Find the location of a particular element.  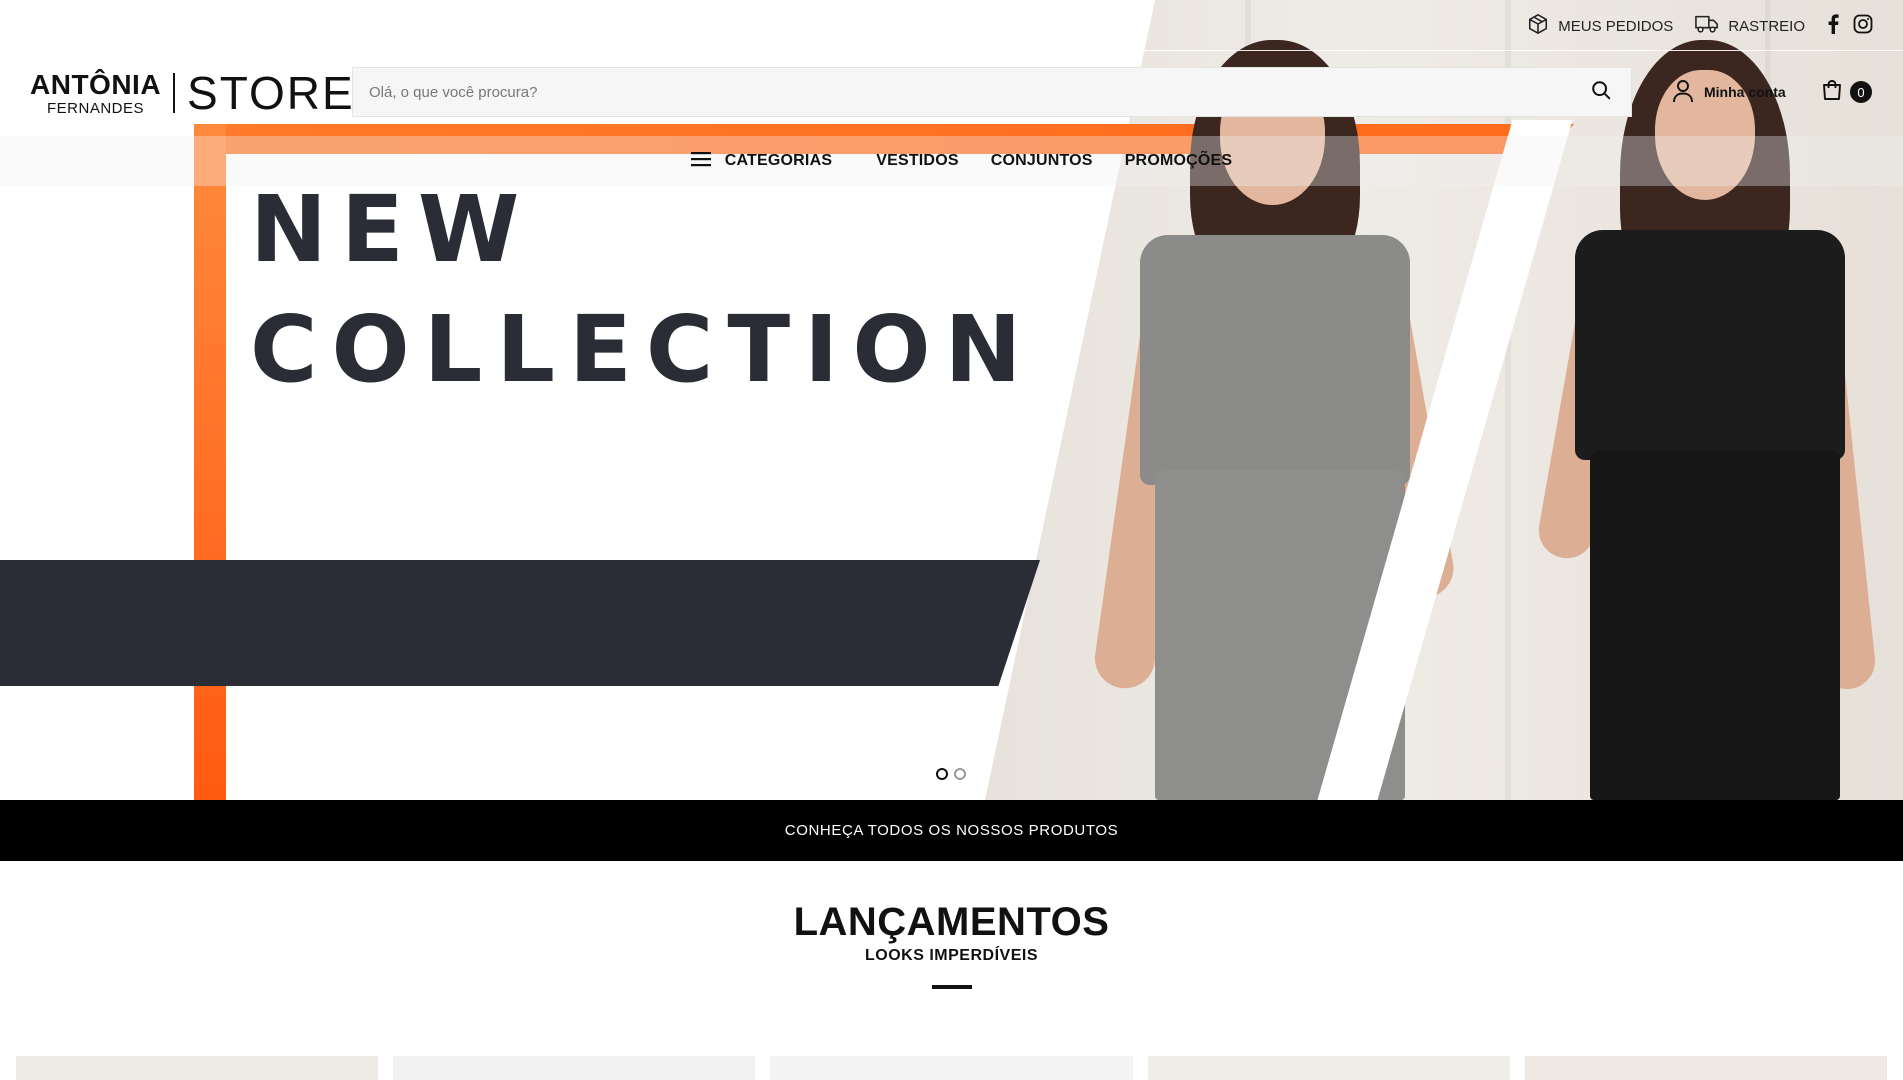

logo-brand-name: ANTÔNIA is located at coordinates (96, 84).